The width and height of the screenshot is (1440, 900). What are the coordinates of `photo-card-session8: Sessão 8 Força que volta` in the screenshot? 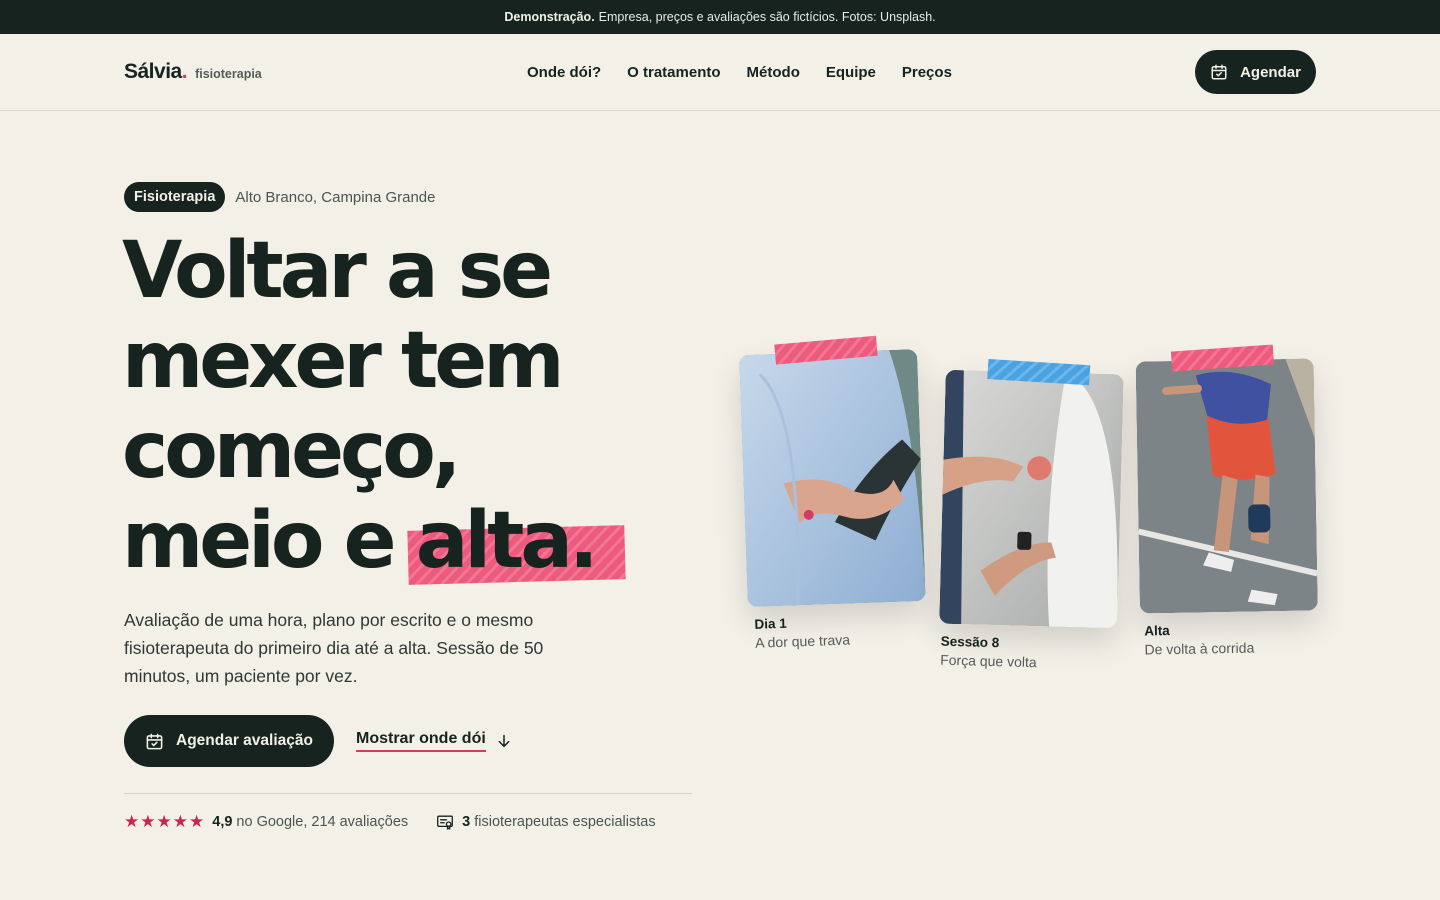 It's located at (1031, 516).